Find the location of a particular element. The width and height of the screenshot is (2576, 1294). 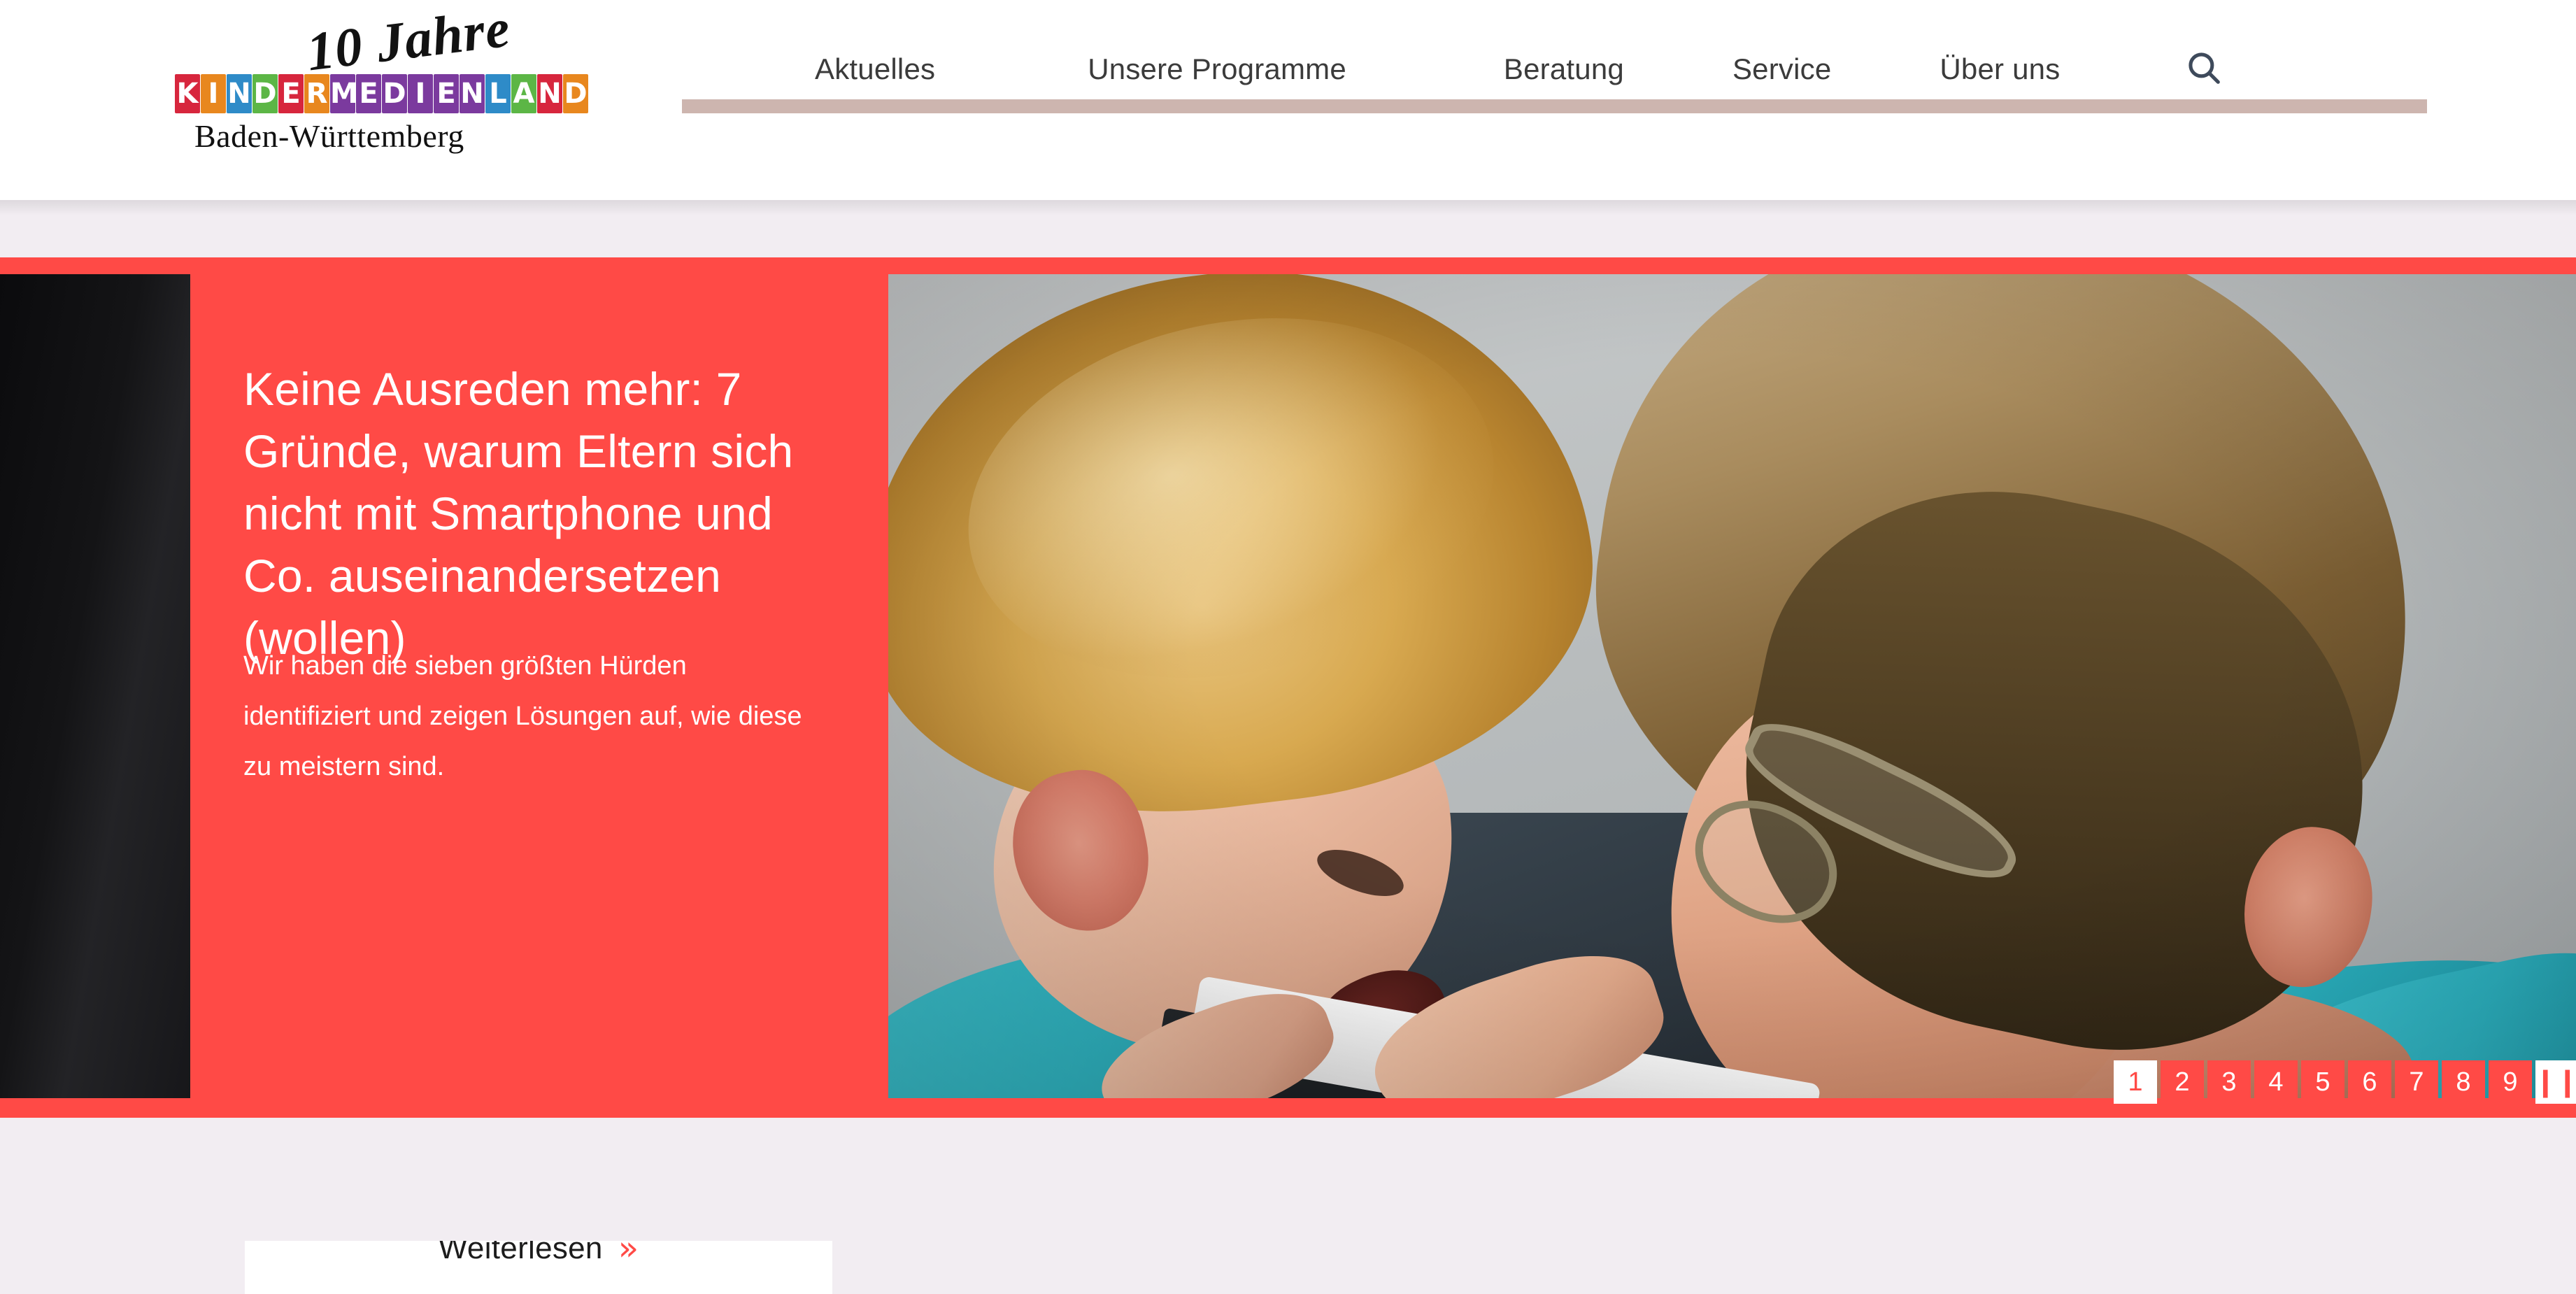

search-button is located at coordinates (2204, 69).